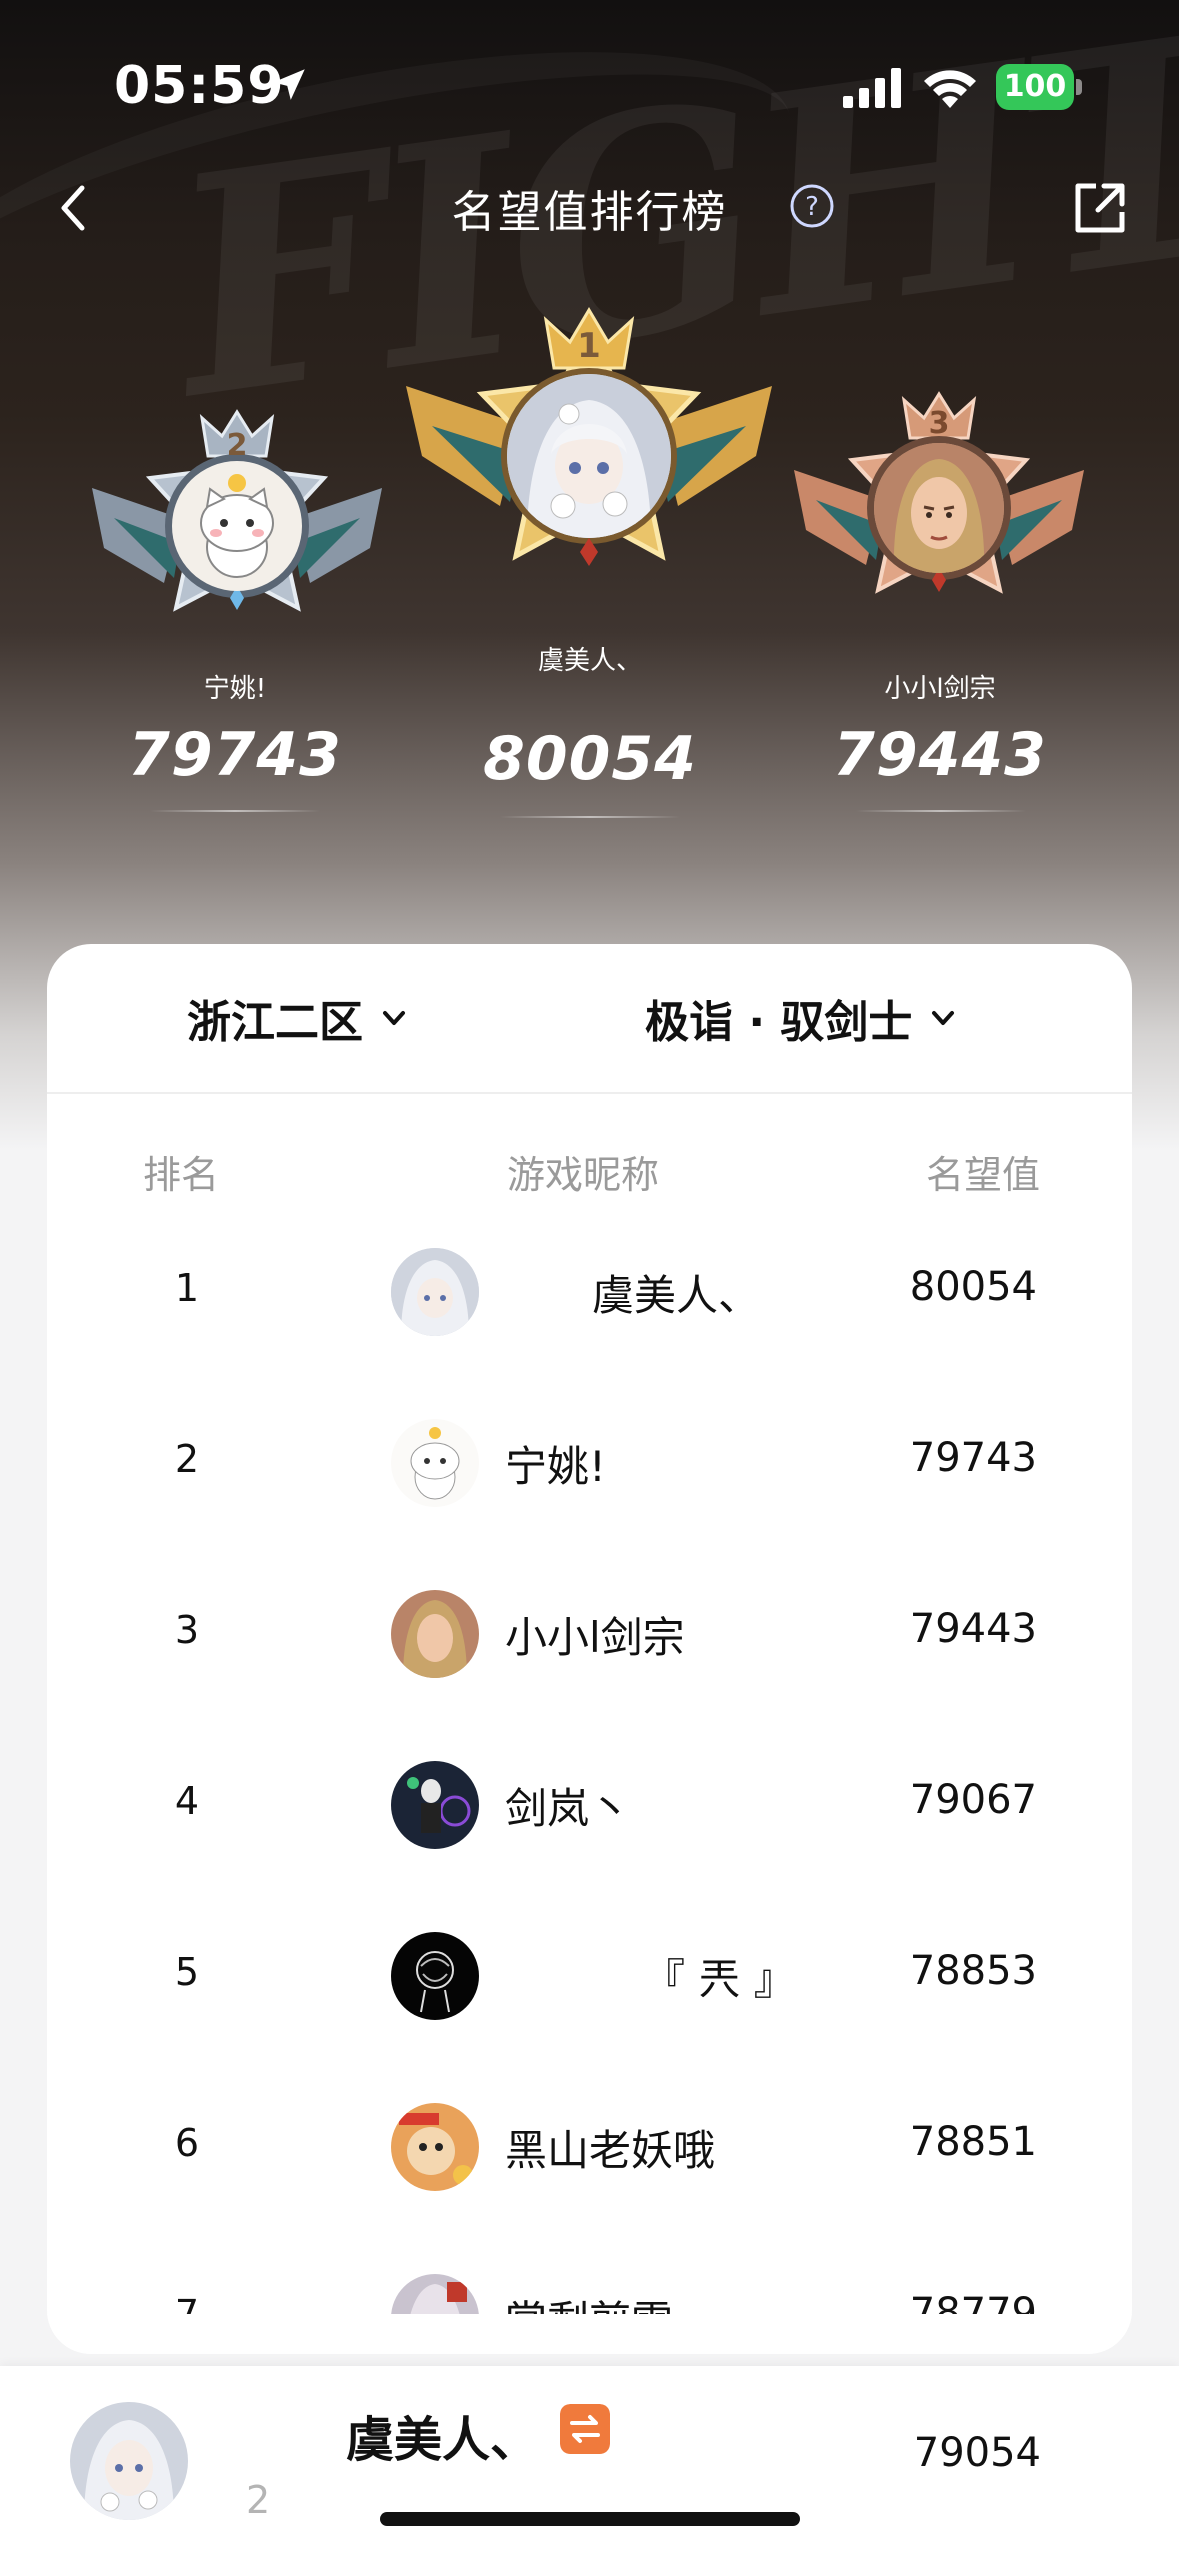 The width and height of the screenshot is (1179, 2556). What do you see at coordinates (442, 2440) in the screenshot?
I see `my-name: 虞美人、` at bounding box center [442, 2440].